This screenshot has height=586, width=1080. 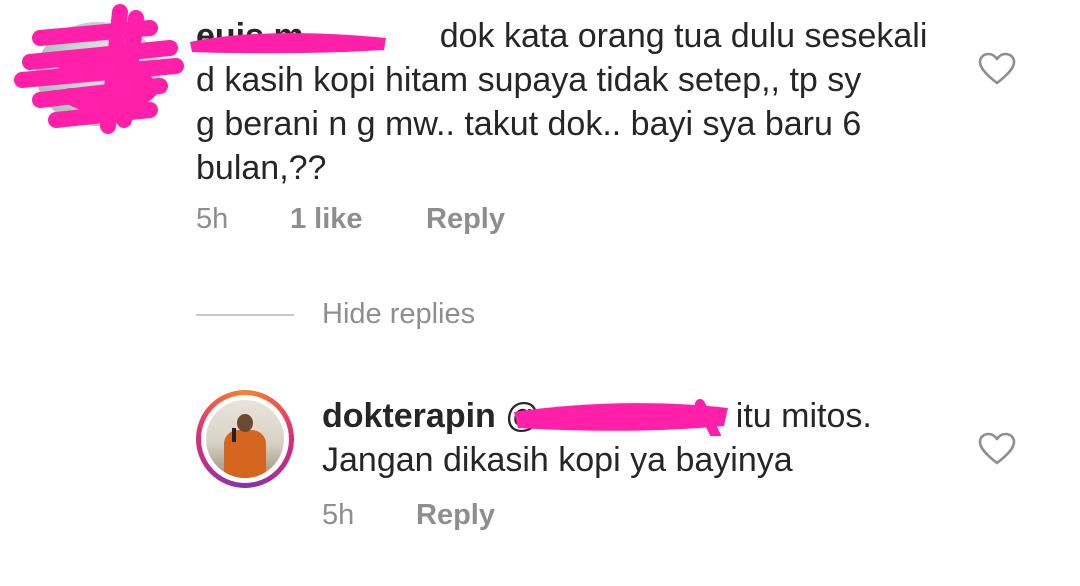 What do you see at coordinates (326, 219) in the screenshot?
I see `comment-like-count: 1 like` at bounding box center [326, 219].